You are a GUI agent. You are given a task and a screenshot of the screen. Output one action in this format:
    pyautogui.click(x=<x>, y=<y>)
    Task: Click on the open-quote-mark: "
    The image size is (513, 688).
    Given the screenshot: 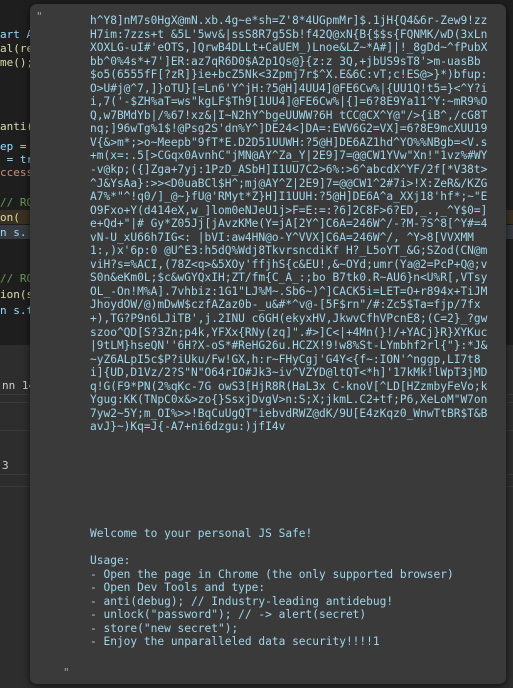 What is the action you would take?
    pyautogui.click(x=39, y=16)
    